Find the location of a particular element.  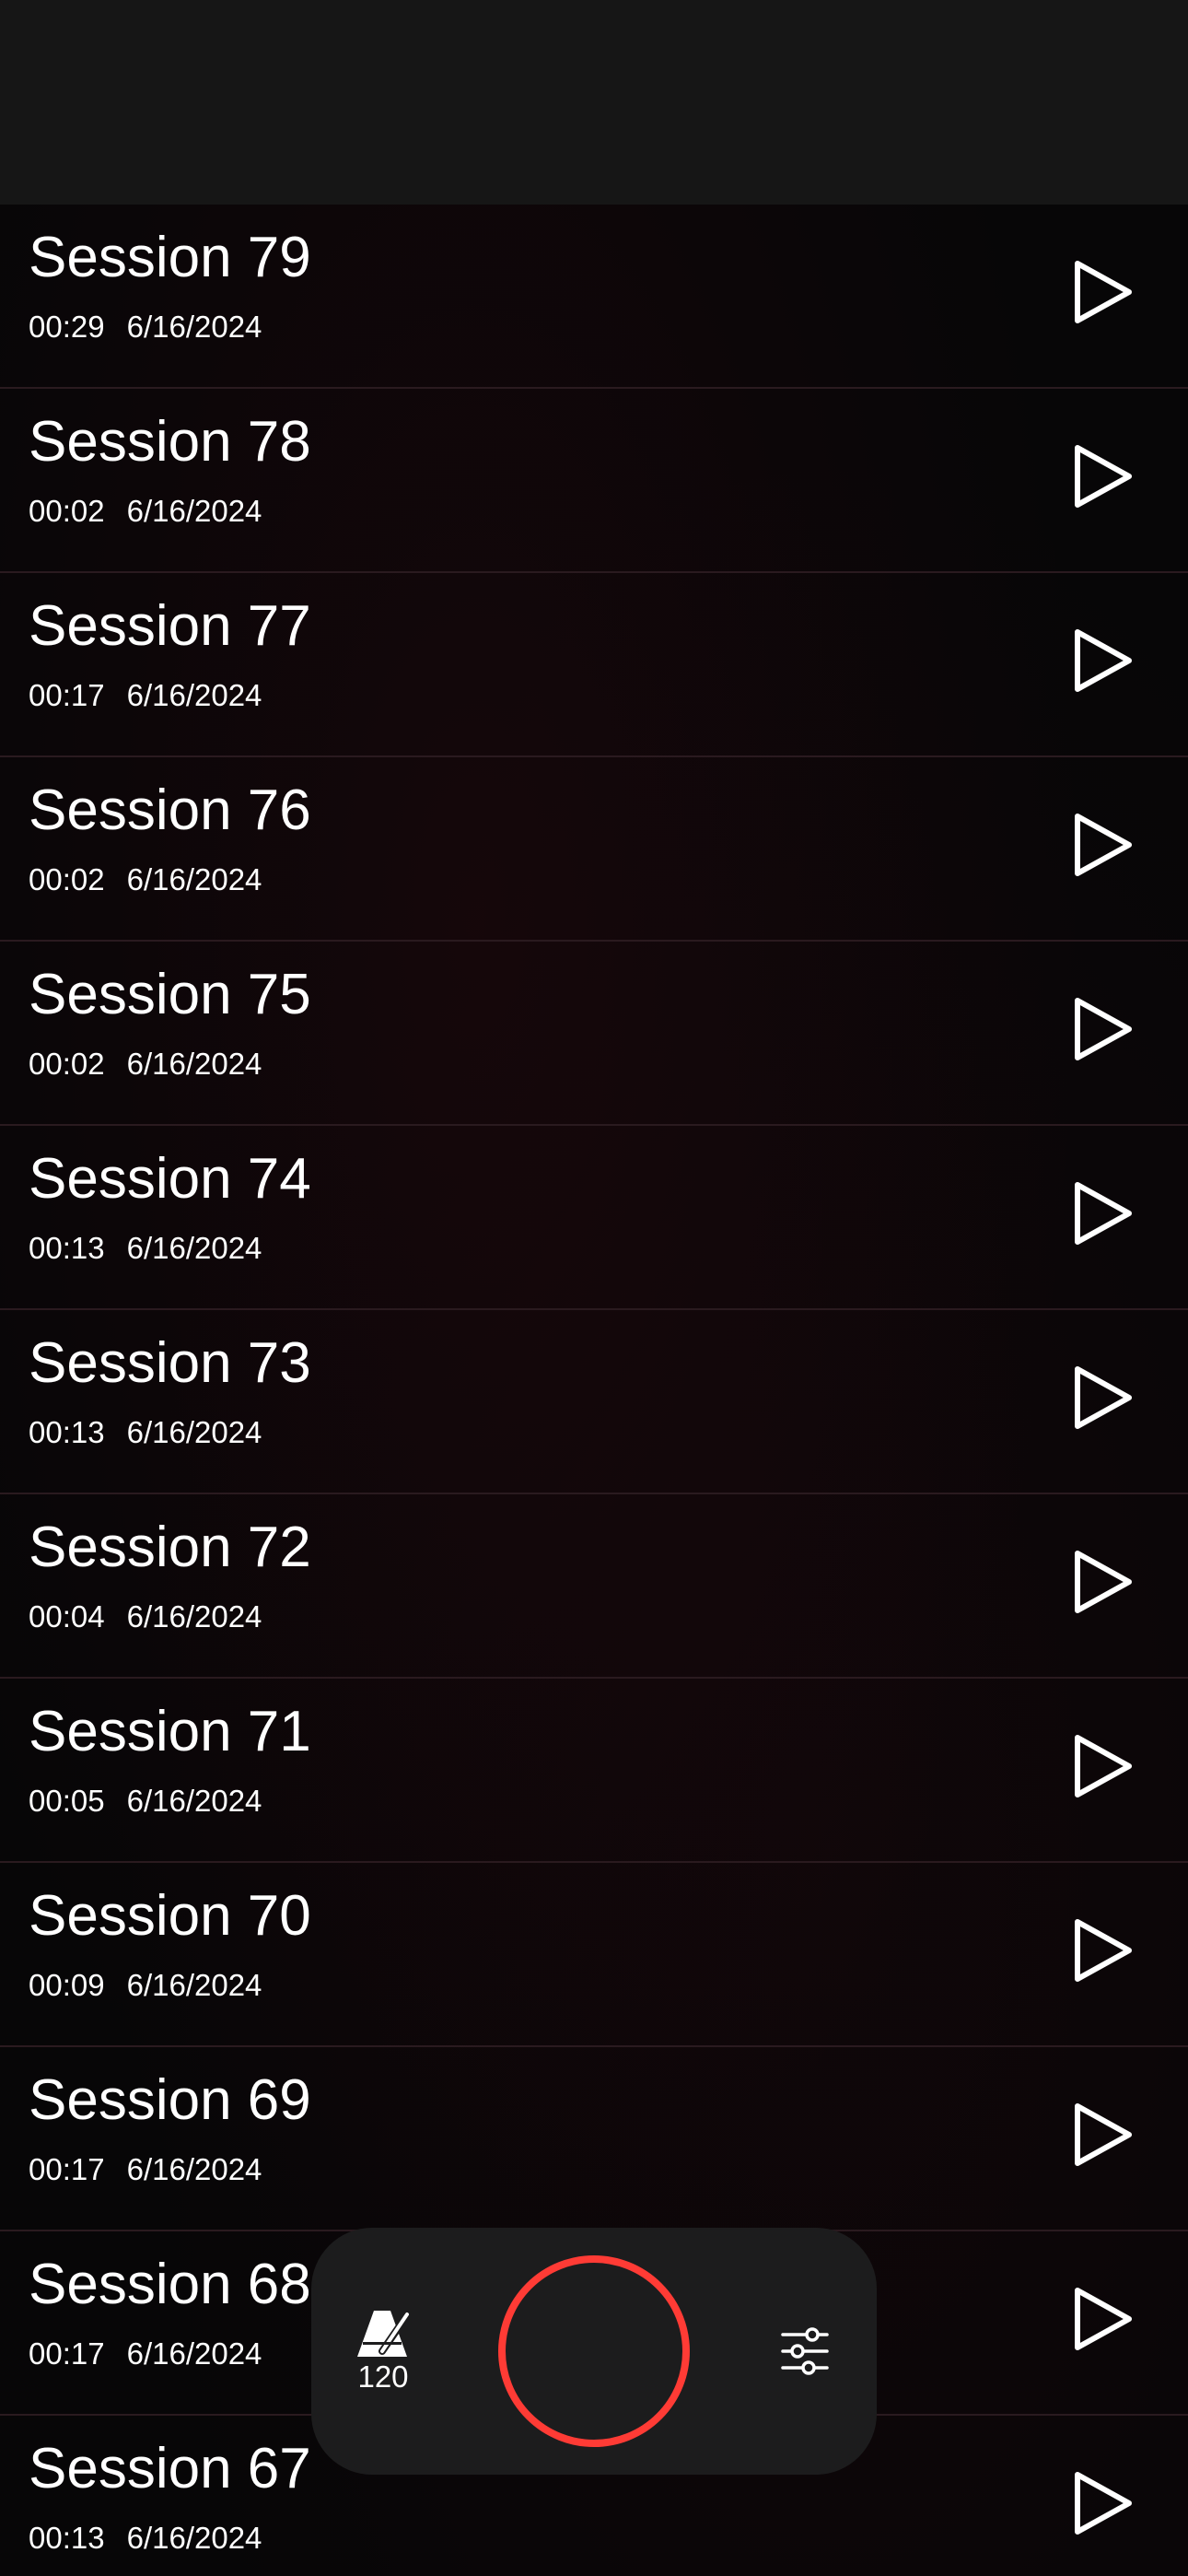

session-title: Session 71 is located at coordinates (170, 1732).